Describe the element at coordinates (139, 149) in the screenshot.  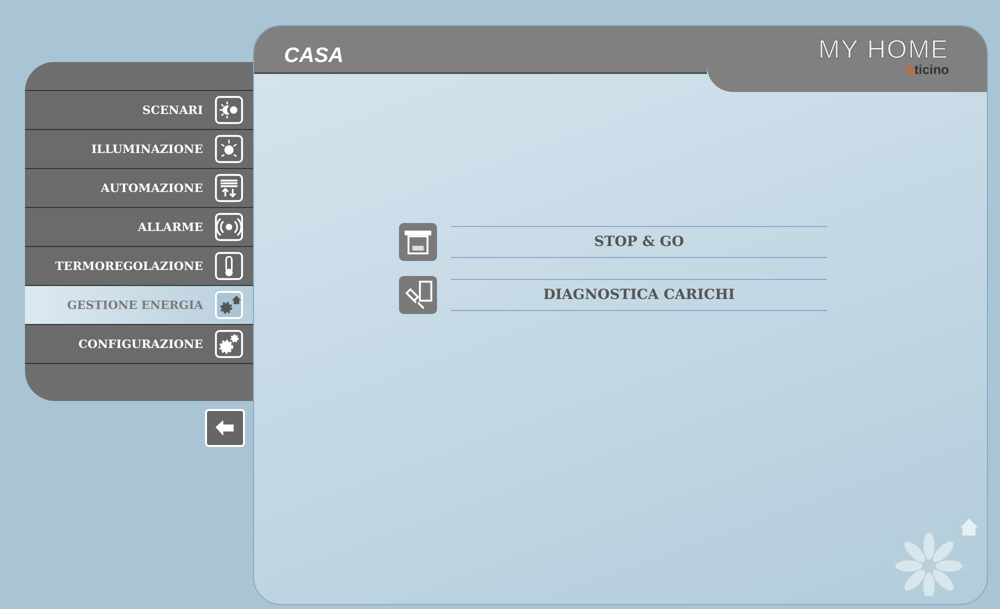
I see `sidebar-item: ILLUMINAZIONE` at that location.